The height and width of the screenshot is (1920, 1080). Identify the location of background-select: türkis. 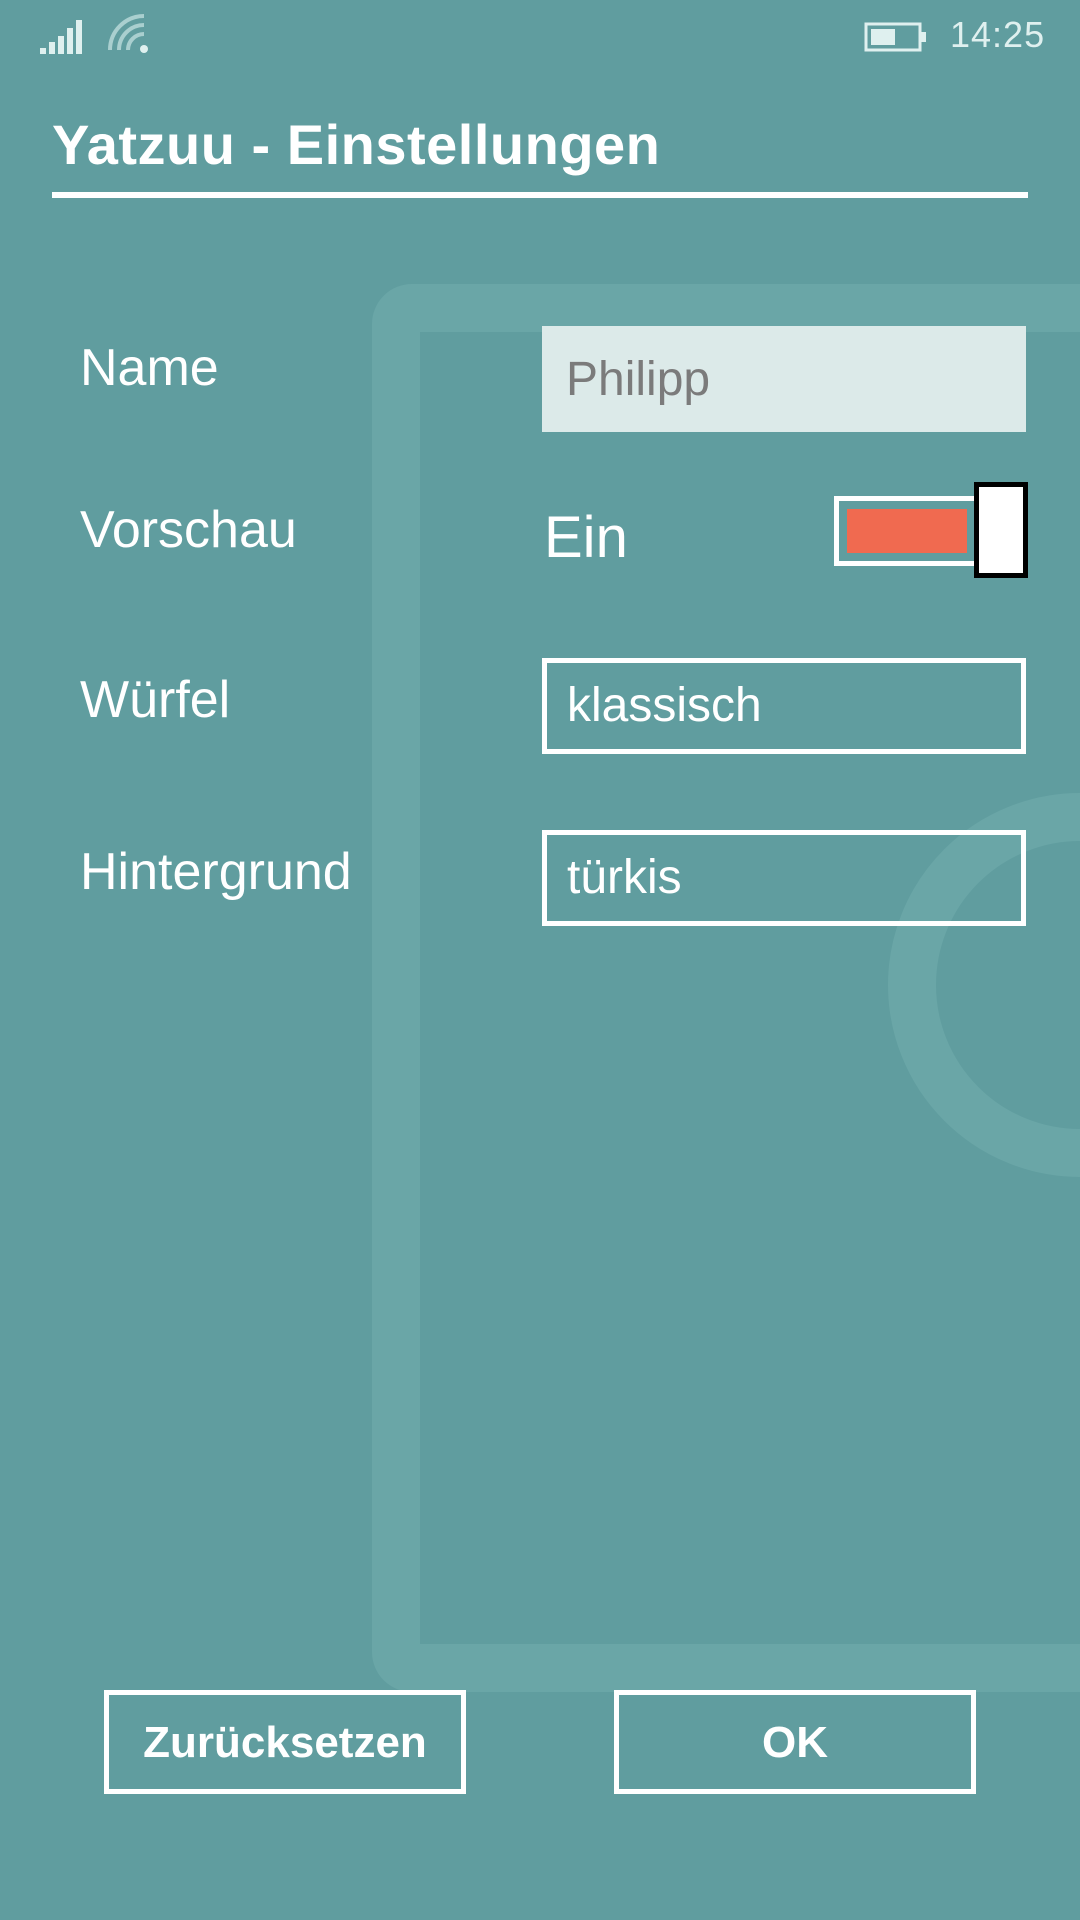
(784, 878).